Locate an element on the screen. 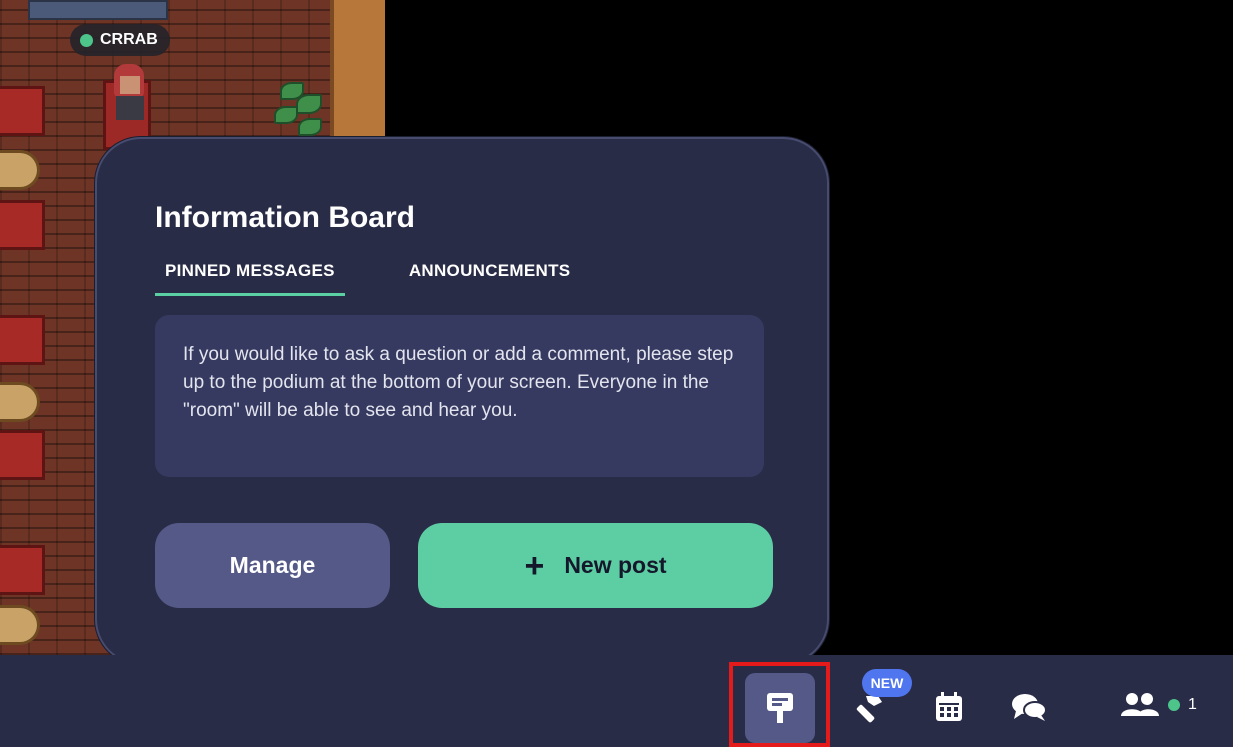  board-title: Information Board is located at coordinates (285, 217).